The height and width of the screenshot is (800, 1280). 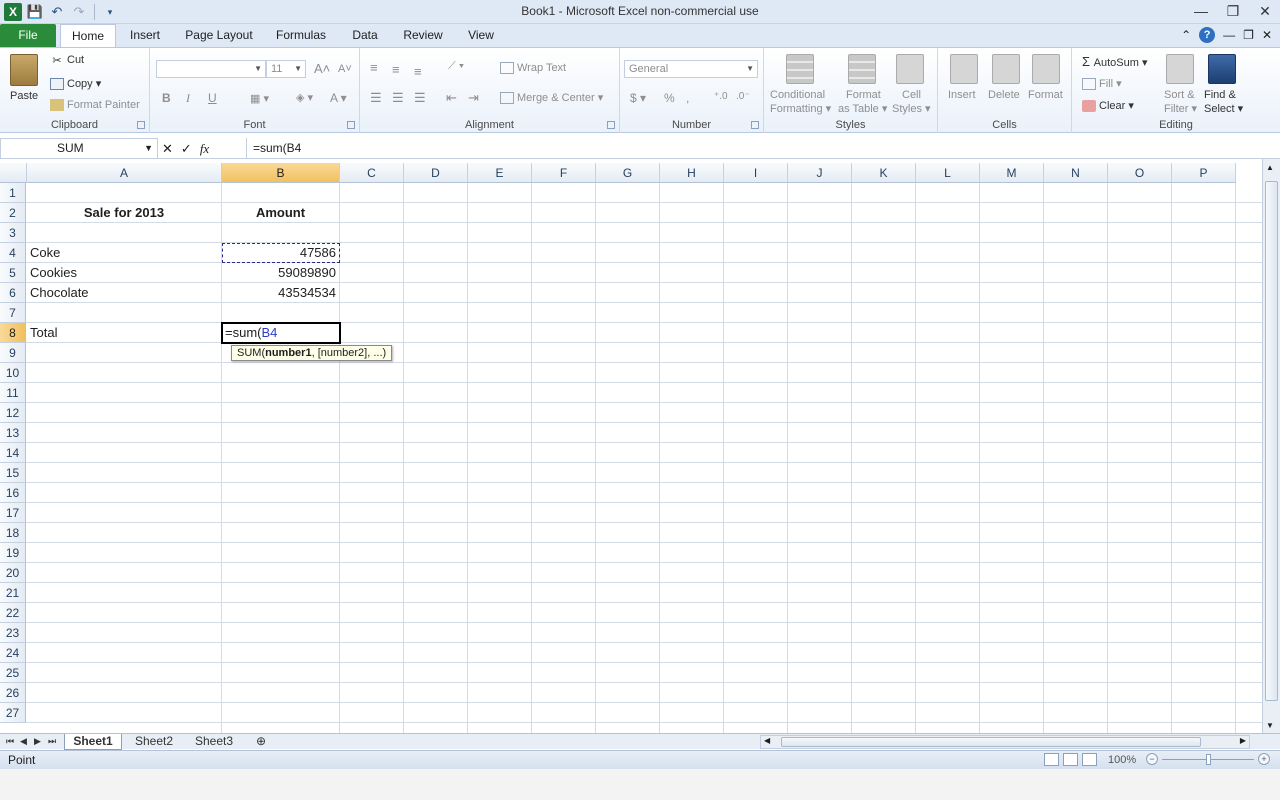 I want to click on fill-button: Fill ▾, so click(x=1102, y=84).